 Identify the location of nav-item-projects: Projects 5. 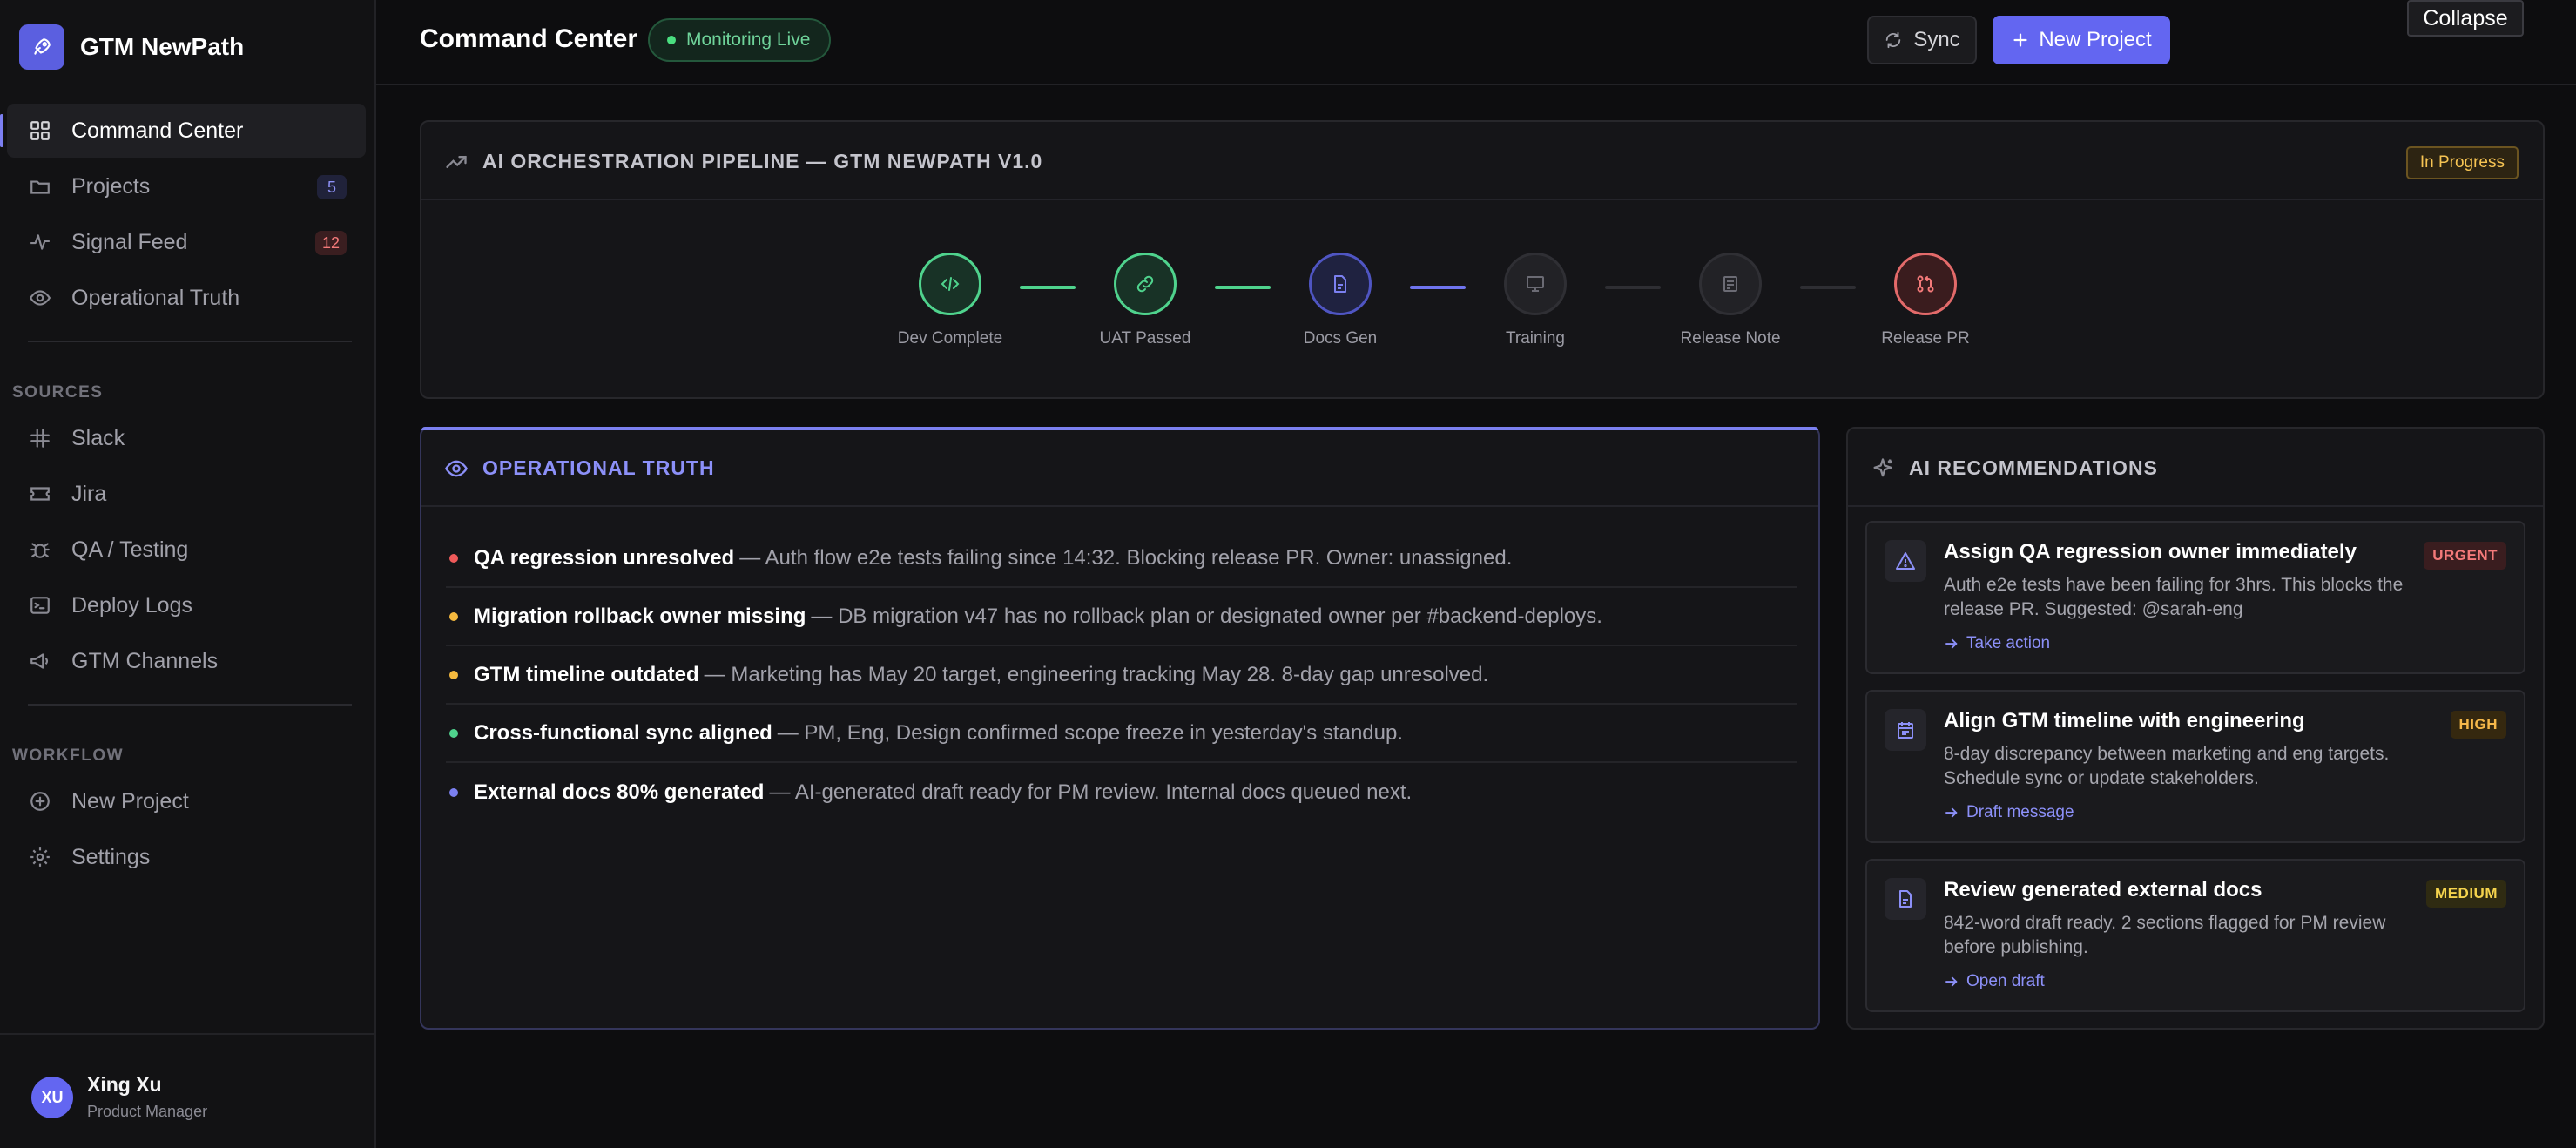
(186, 186).